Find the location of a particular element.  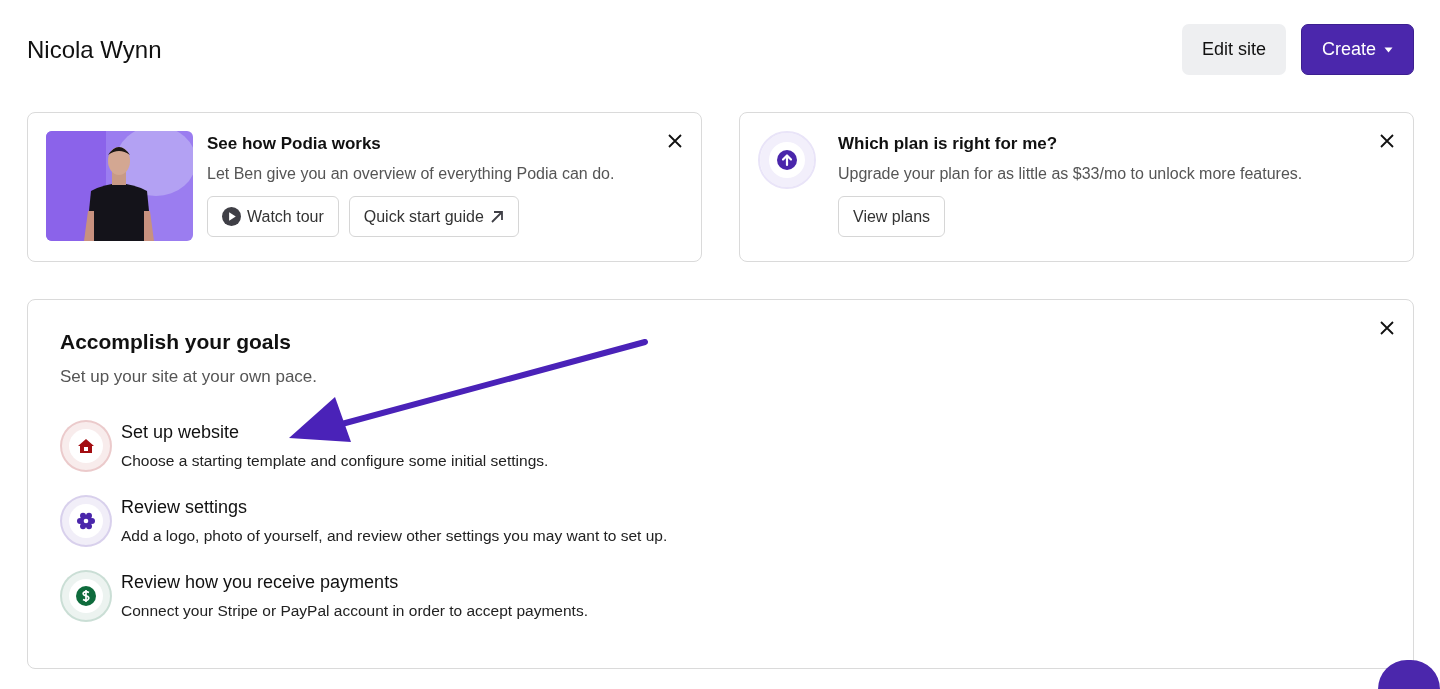

goal-title: Set up website is located at coordinates (335, 432).